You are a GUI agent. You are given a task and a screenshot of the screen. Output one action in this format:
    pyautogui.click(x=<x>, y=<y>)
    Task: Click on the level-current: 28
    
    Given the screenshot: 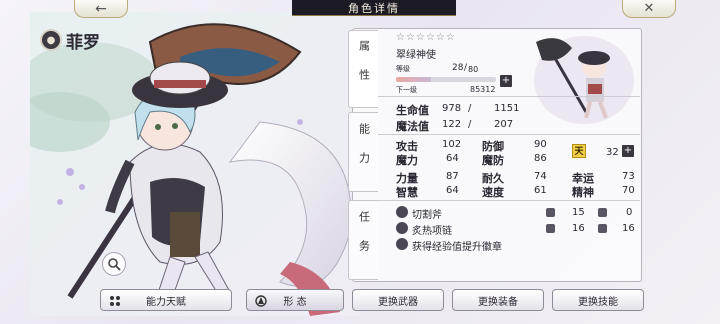 What is the action you would take?
    pyautogui.click(x=458, y=68)
    